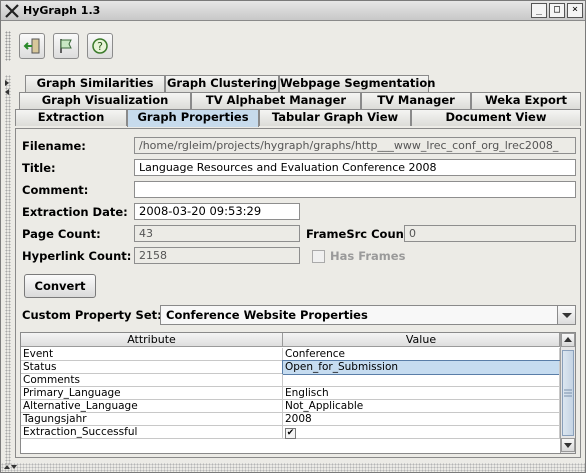  Describe the element at coordinates (421, 367) in the screenshot. I see `cell-value-selected: Open_for_Submission` at that location.